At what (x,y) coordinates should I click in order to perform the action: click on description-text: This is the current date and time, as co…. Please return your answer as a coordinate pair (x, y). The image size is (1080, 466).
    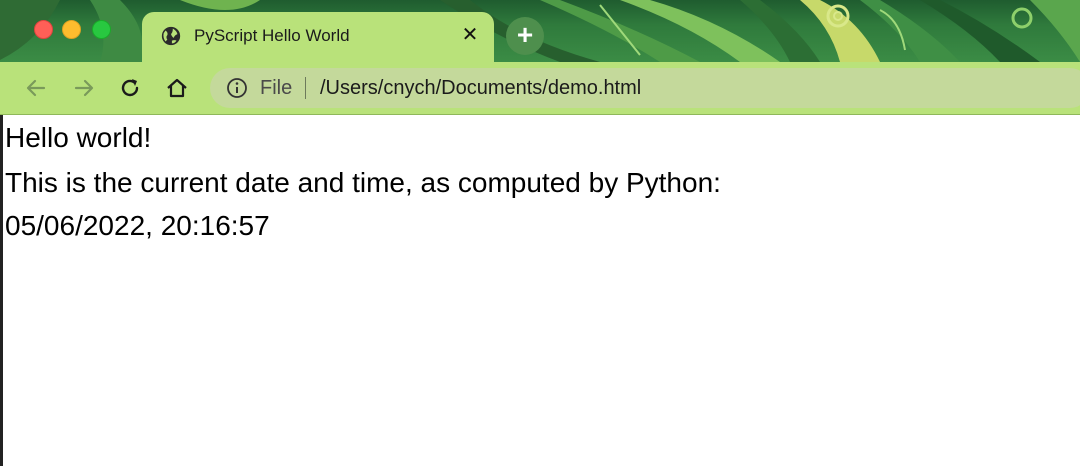
    Looking at the image, I should click on (363, 182).